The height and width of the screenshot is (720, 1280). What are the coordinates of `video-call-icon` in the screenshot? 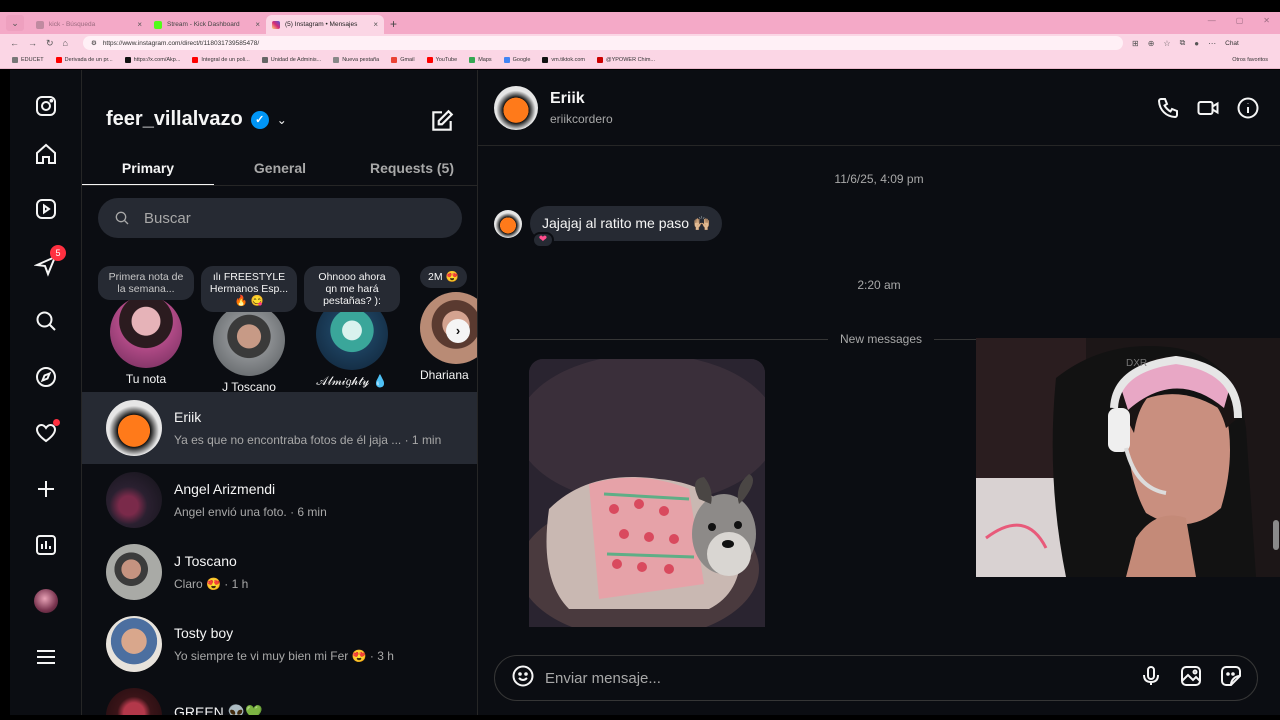 It's located at (1208, 110).